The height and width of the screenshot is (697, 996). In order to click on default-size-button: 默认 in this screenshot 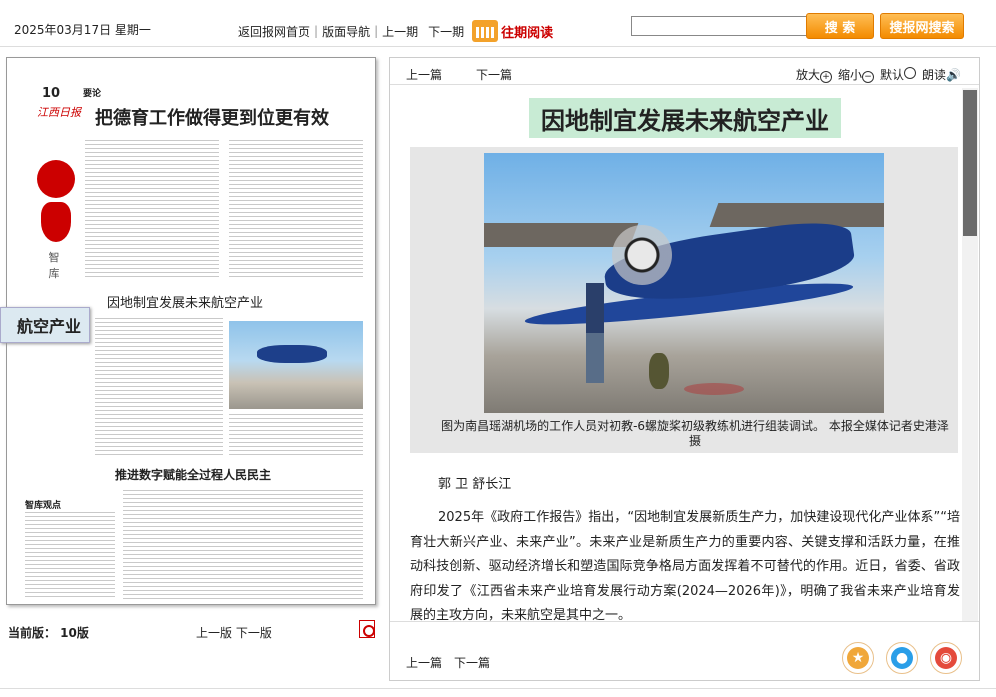, I will do `click(898, 74)`.